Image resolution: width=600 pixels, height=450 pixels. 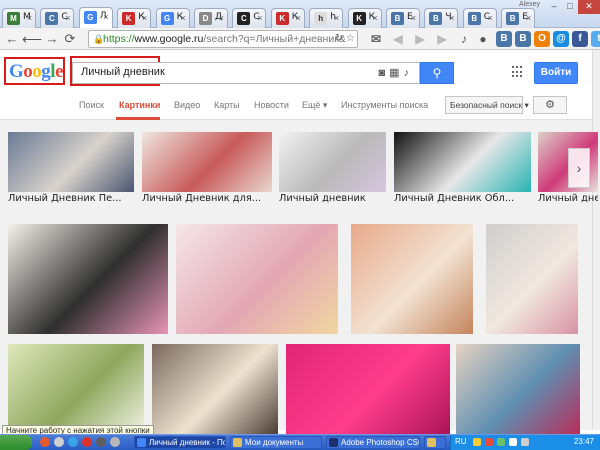 What do you see at coordinates (437, 73) in the screenshot?
I see `search-button: ⚲` at bounding box center [437, 73].